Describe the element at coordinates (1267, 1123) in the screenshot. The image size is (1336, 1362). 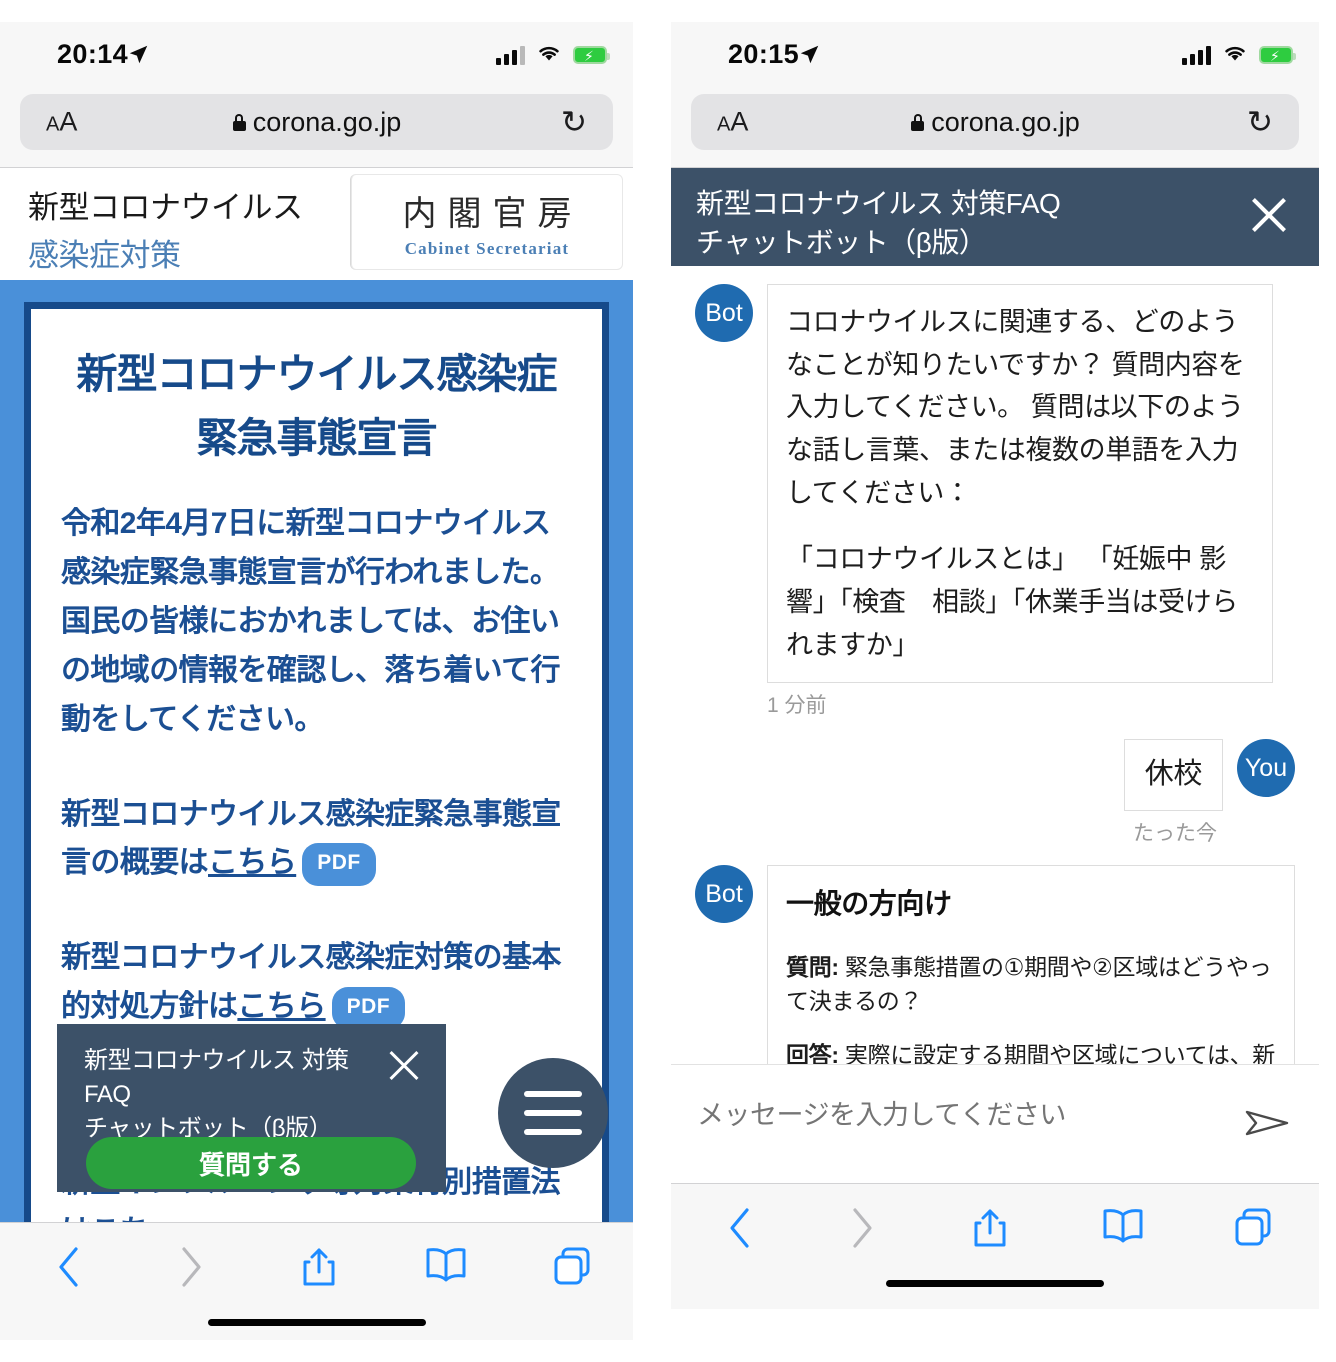
I see `send-icon` at that location.